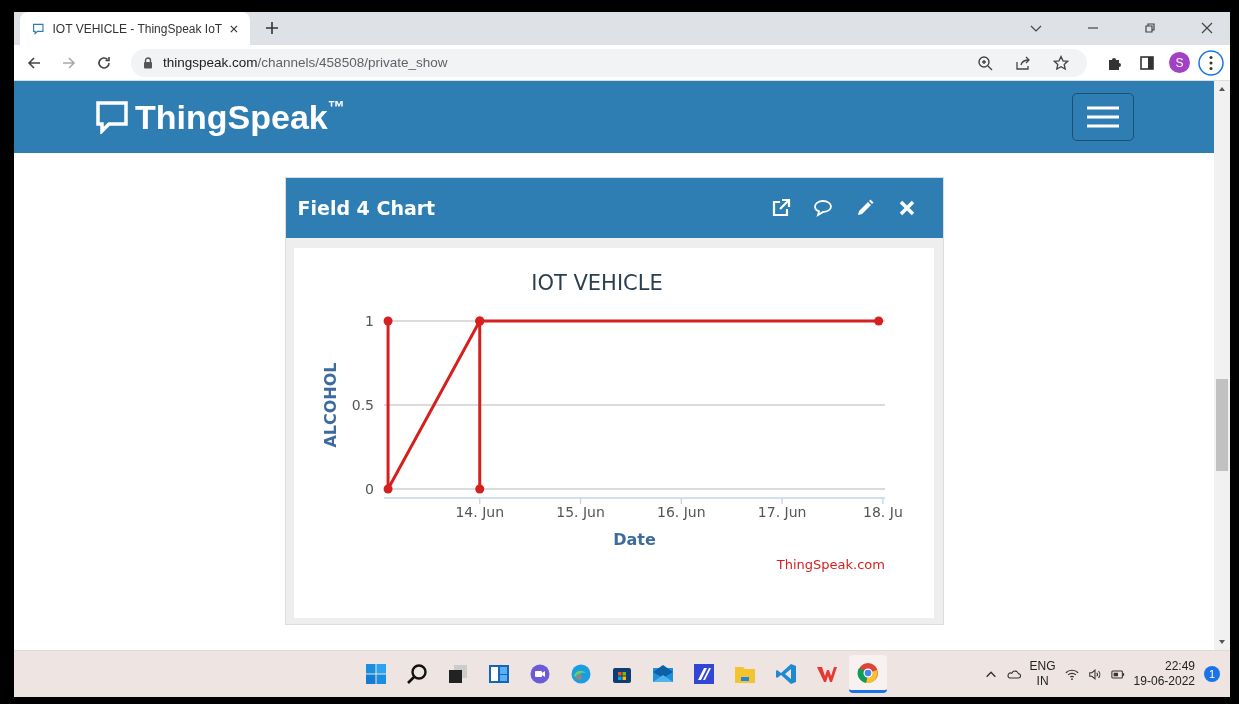 The height and width of the screenshot is (704, 1239). What do you see at coordinates (369, 321) in the screenshot?
I see `y-tick-label: 1` at bounding box center [369, 321].